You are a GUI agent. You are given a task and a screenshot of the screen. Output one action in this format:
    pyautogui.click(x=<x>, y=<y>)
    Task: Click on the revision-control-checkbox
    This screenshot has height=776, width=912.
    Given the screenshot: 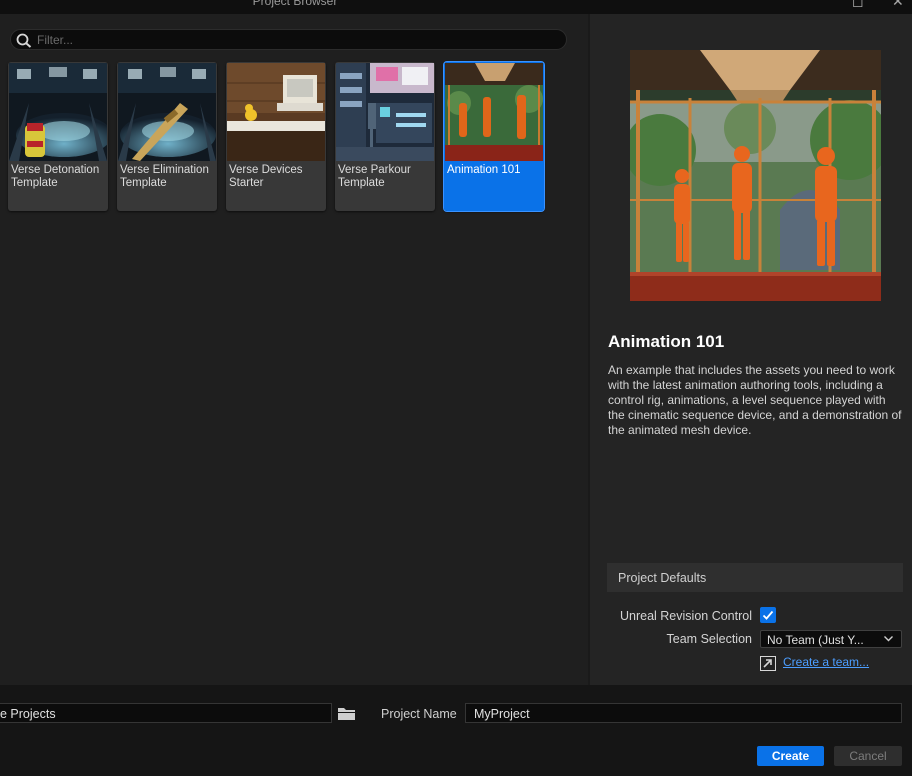 What is the action you would take?
    pyautogui.click(x=768, y=615)
    